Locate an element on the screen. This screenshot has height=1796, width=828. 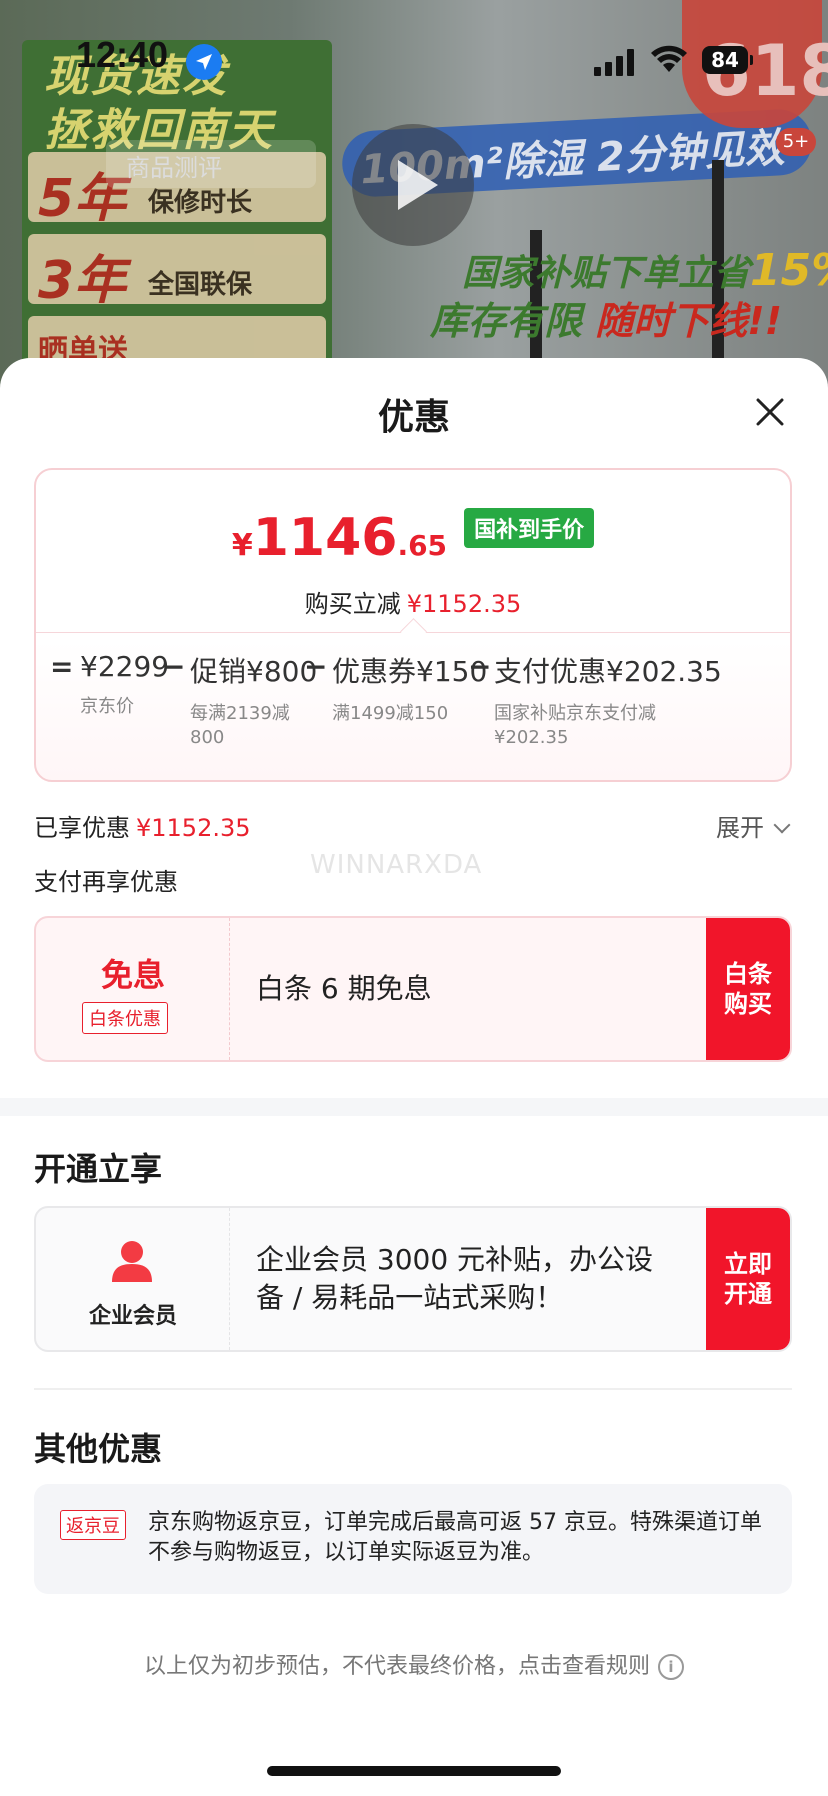
reduction-label: 购买立减 is located at coordinates (352, 604).